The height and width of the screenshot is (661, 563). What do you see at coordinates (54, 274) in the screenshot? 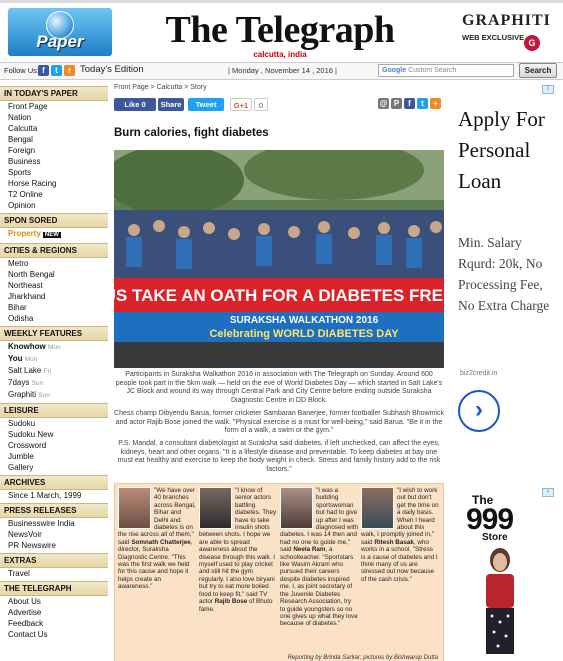
I see `sidebar-item-north-bengal: North Bengal` at bounding box center [54, 274].